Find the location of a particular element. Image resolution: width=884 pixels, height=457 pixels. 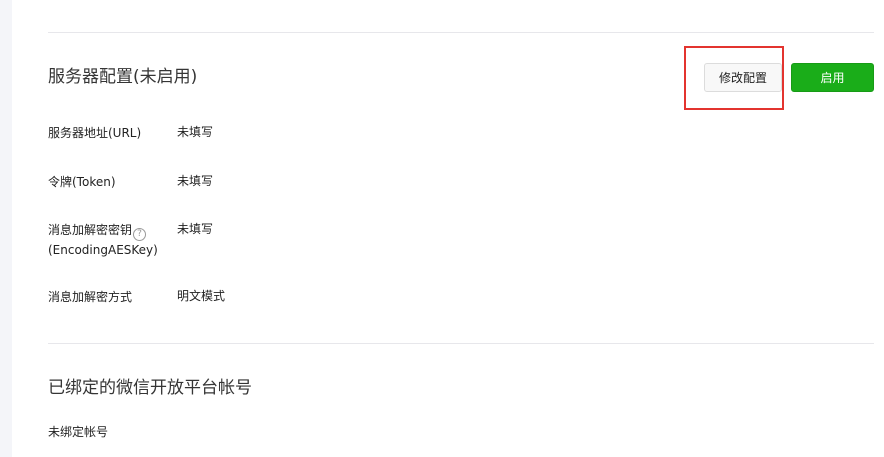

aes-key-label-line1: 消息加解密密钥 is located at coordinates (90, 230).